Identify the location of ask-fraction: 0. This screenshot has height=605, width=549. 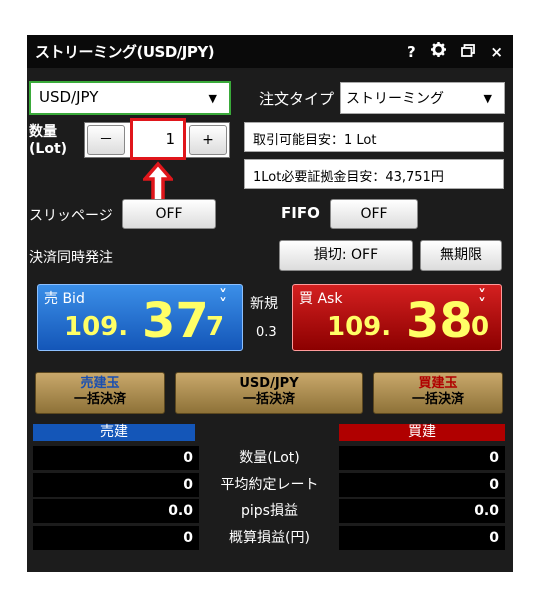
(480, 327).